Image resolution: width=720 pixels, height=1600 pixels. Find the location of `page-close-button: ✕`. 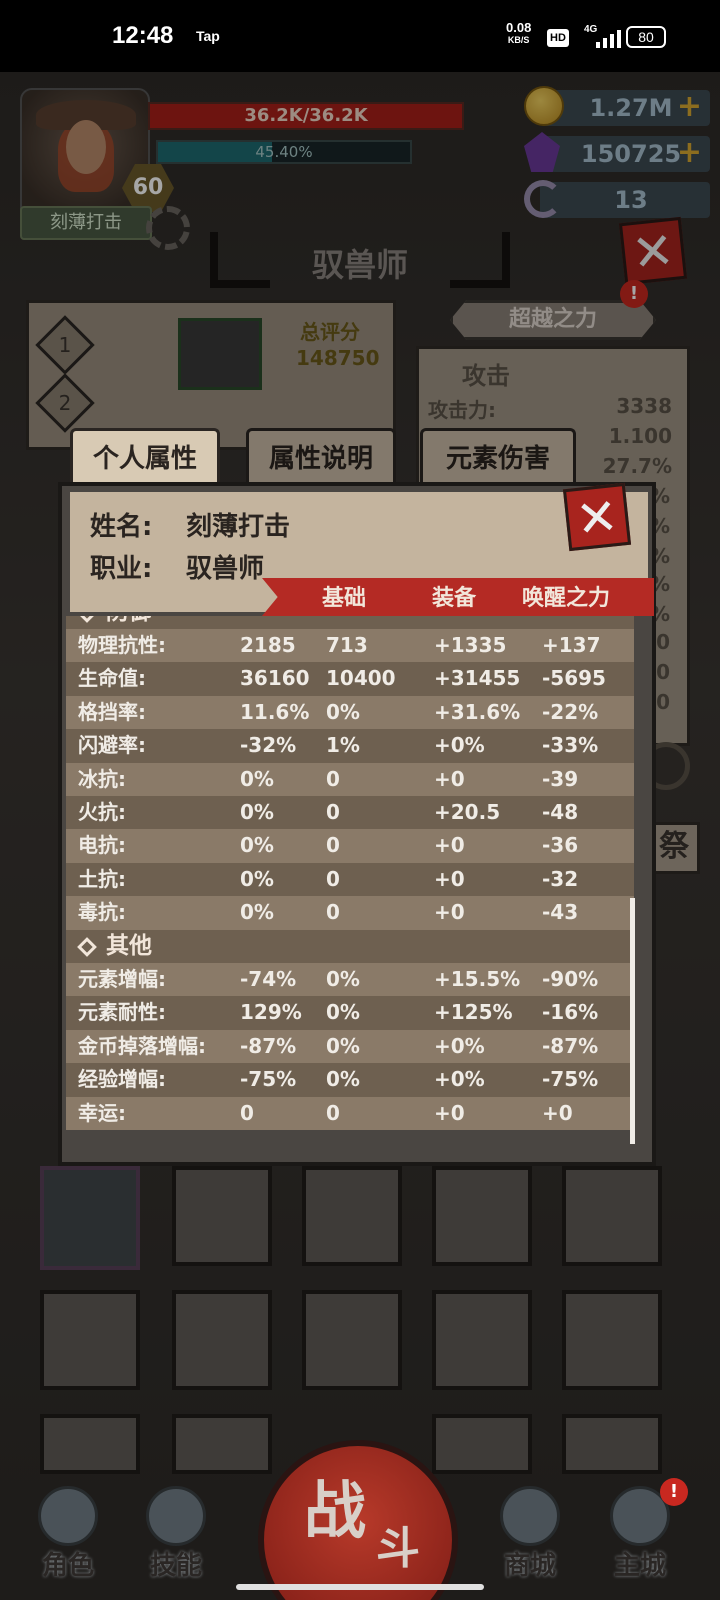

page-close-button: ✕ is located at coordinates (653, 251).